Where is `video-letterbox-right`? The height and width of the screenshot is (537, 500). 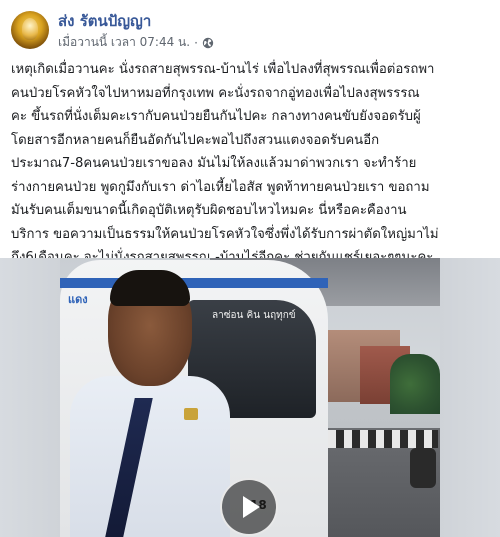 video-letterbox-right is located at coordinates (470, 397).